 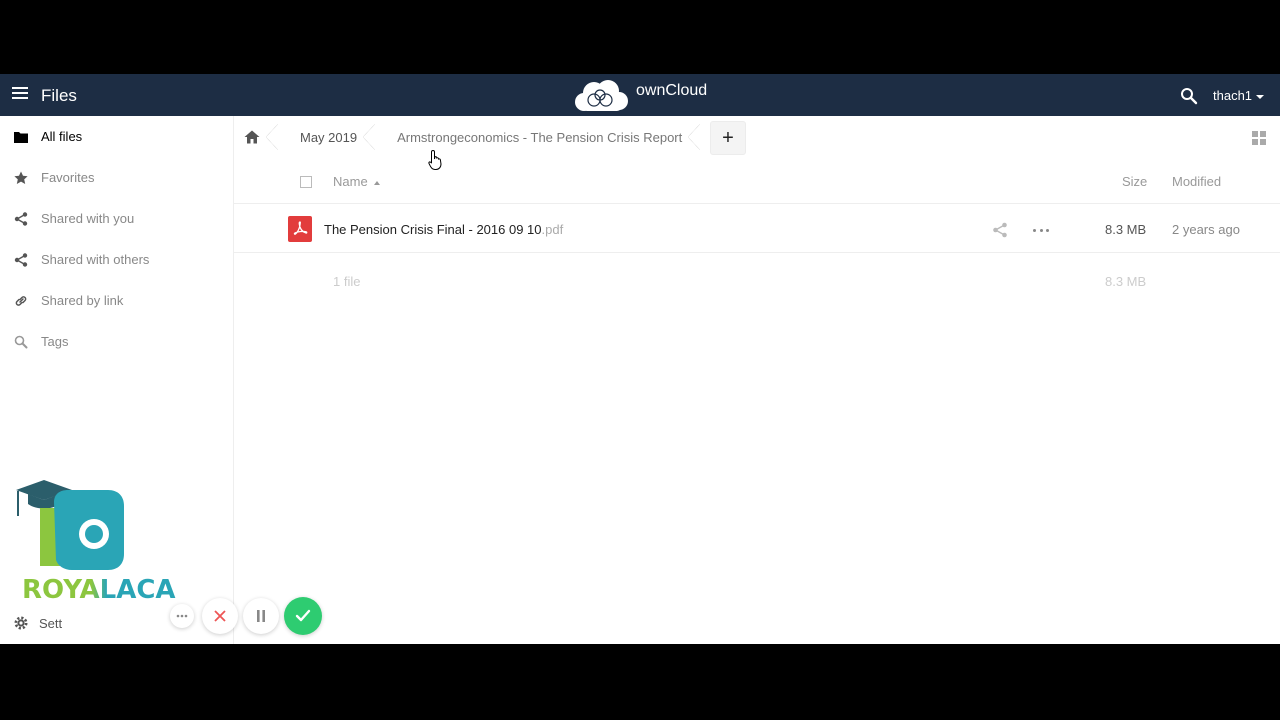 I want to click on sidebar-item-shared-with-you: Shared with you, so click(x=116, y=218).